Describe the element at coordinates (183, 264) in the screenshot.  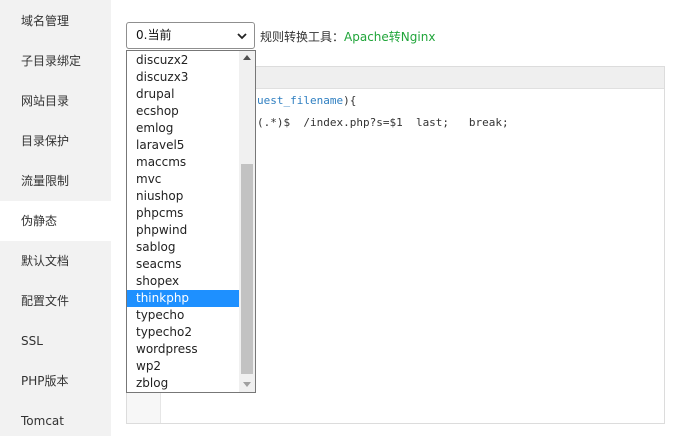
I see `dropdown-option: seacms` at that location.